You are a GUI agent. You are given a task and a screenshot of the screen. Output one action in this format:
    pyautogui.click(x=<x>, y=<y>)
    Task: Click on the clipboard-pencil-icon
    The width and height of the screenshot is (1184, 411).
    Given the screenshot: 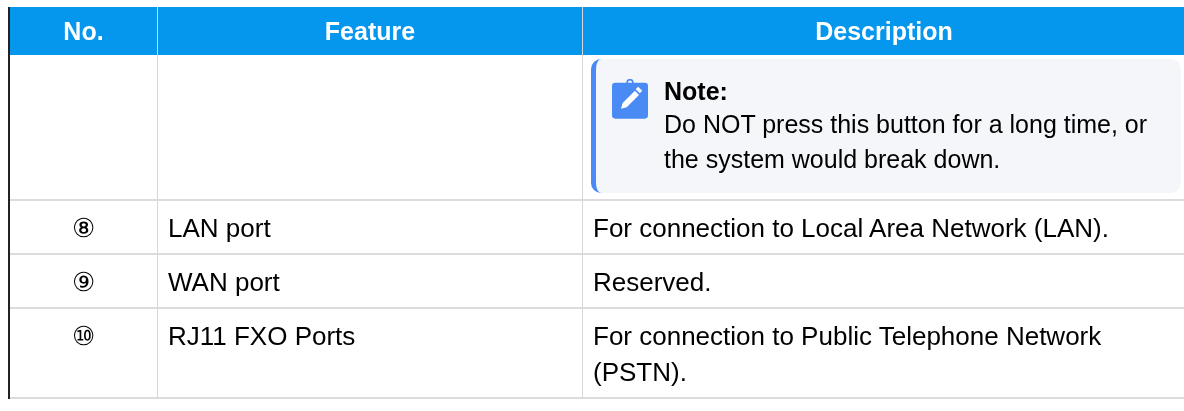 What is the action you would take?
    pyautogui.click(x=630, y=99)
    